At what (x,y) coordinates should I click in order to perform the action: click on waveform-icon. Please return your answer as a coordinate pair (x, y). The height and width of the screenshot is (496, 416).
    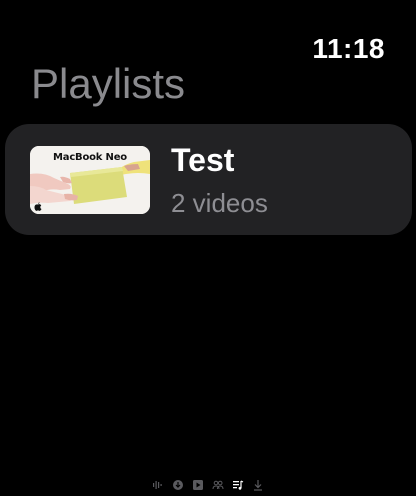
    Looking at the image, I should click on (158, 485).